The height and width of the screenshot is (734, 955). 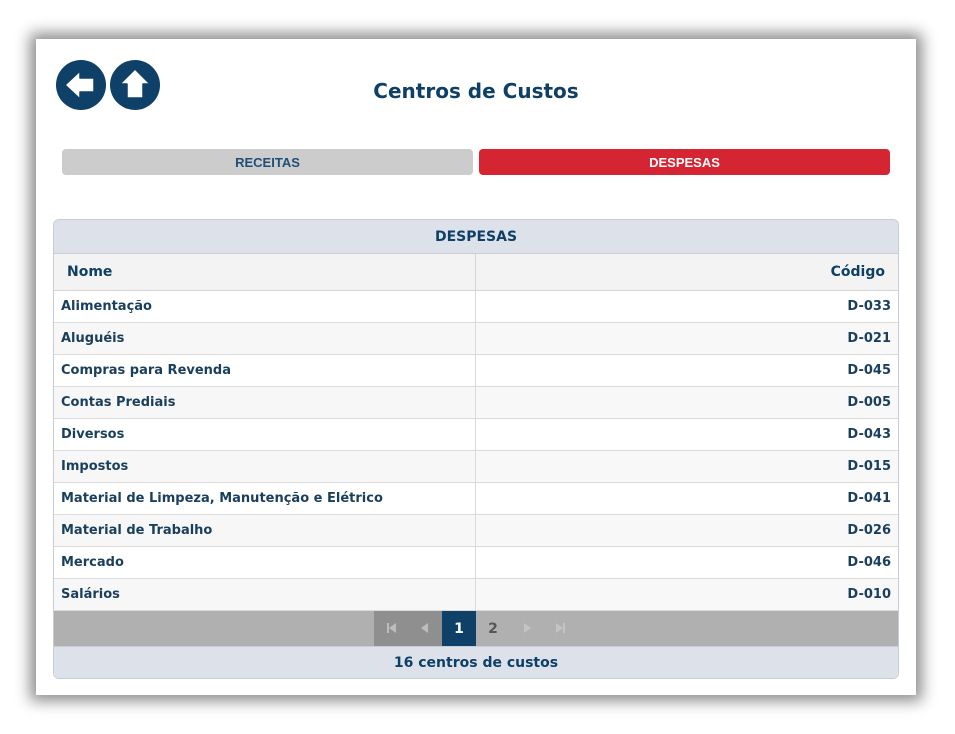 I want to click on table-row: Alimentação D-033, so click(x=476, y=306).